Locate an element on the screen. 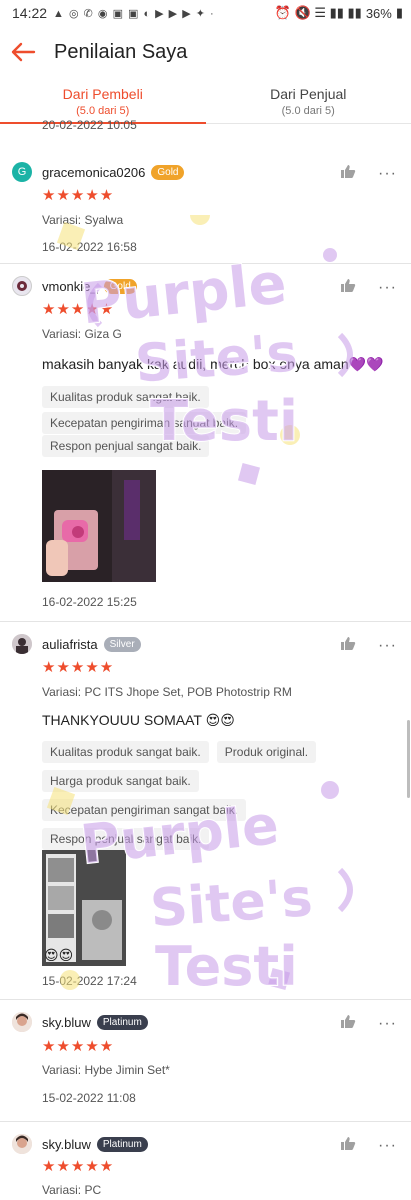 This screenshot has width=411, height=1200. scrollbar is located at coordinates (408, 759).